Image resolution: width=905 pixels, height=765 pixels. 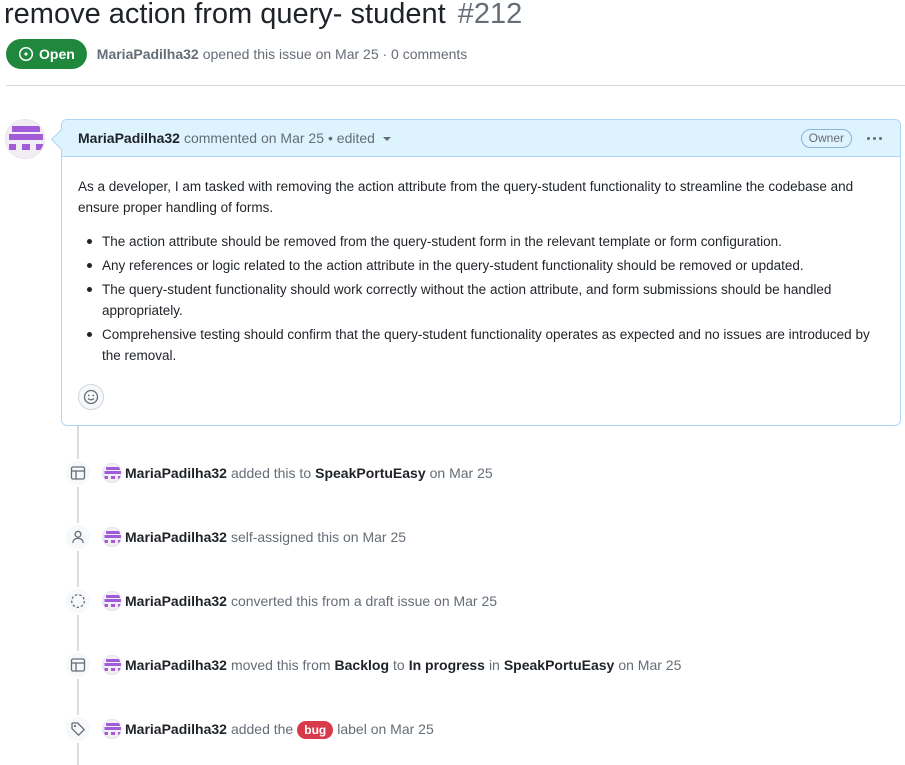 What do you see at coordinates (874, 138) in the screenshot?
I see `kebab-menu-icon` at bounding box center [874, 138].